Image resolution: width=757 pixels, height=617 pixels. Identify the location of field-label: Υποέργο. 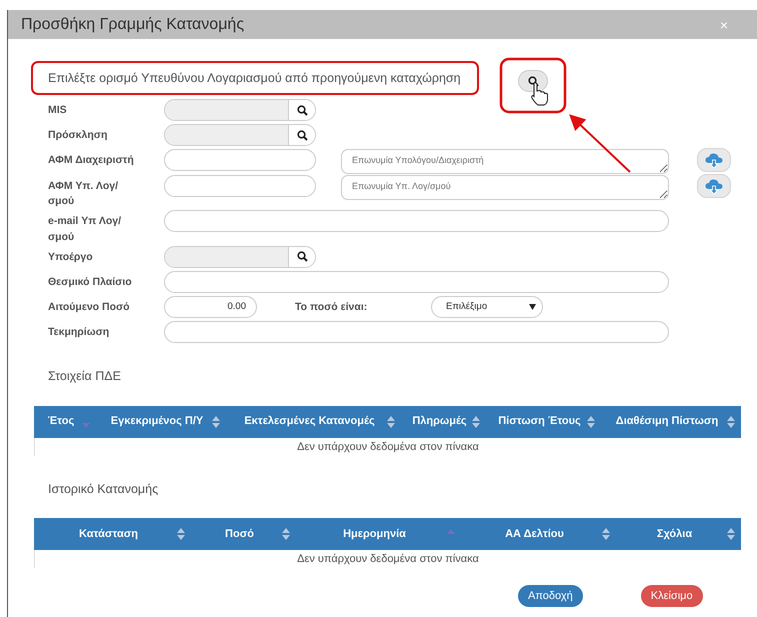
(71, 257).